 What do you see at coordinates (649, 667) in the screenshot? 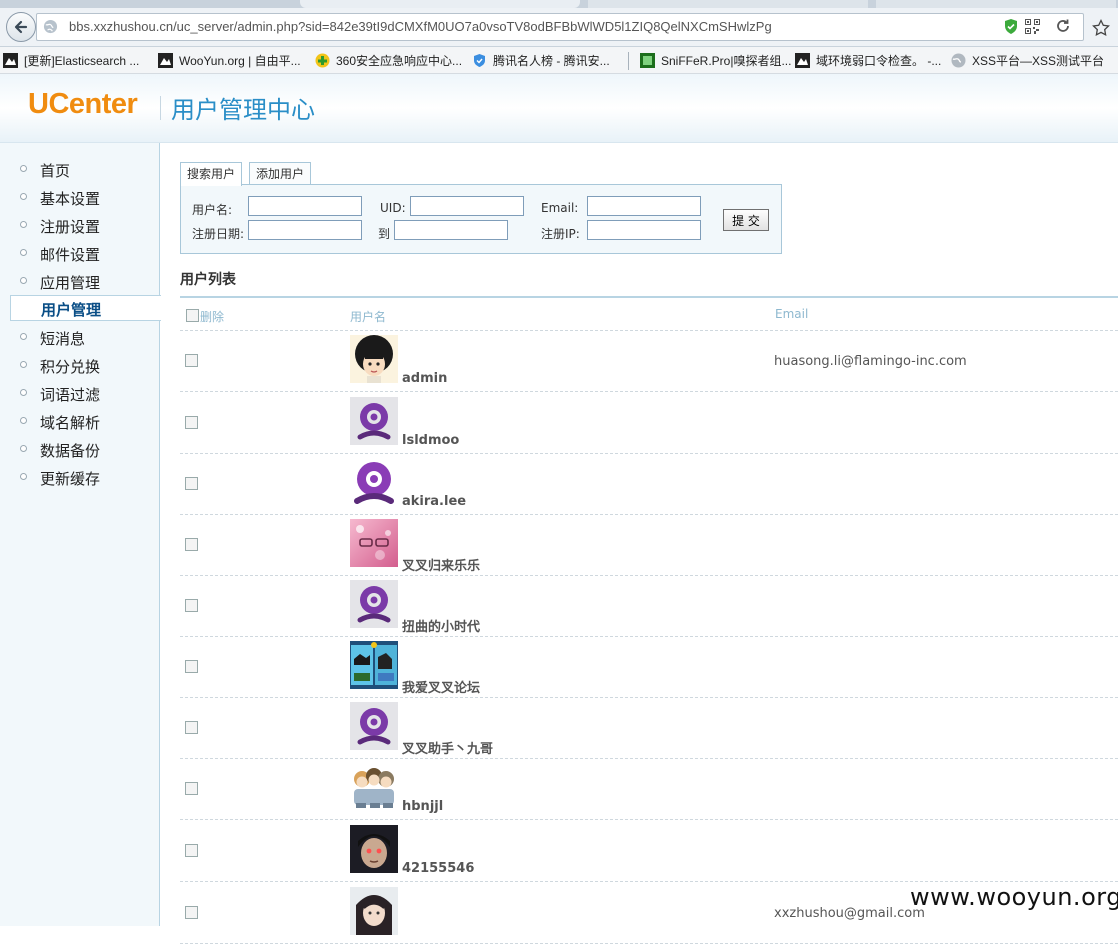
I see `table-row: 我爱叉叉论坛` at bounding box center [649, 667].